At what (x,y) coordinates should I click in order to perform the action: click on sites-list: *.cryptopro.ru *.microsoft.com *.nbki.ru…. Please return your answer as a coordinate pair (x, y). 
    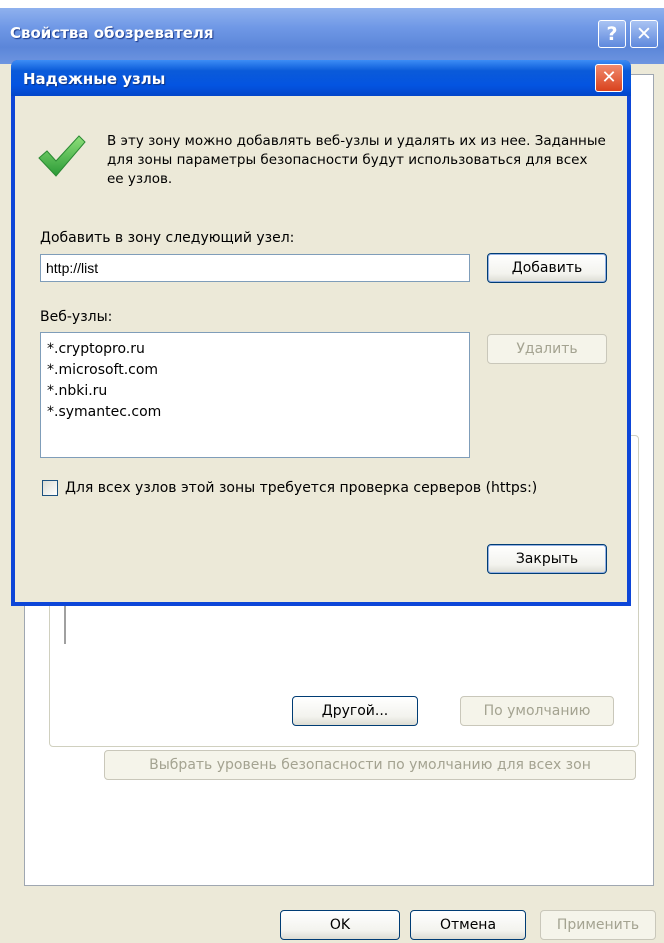
    Looking at the image, I should click on (255, 395).